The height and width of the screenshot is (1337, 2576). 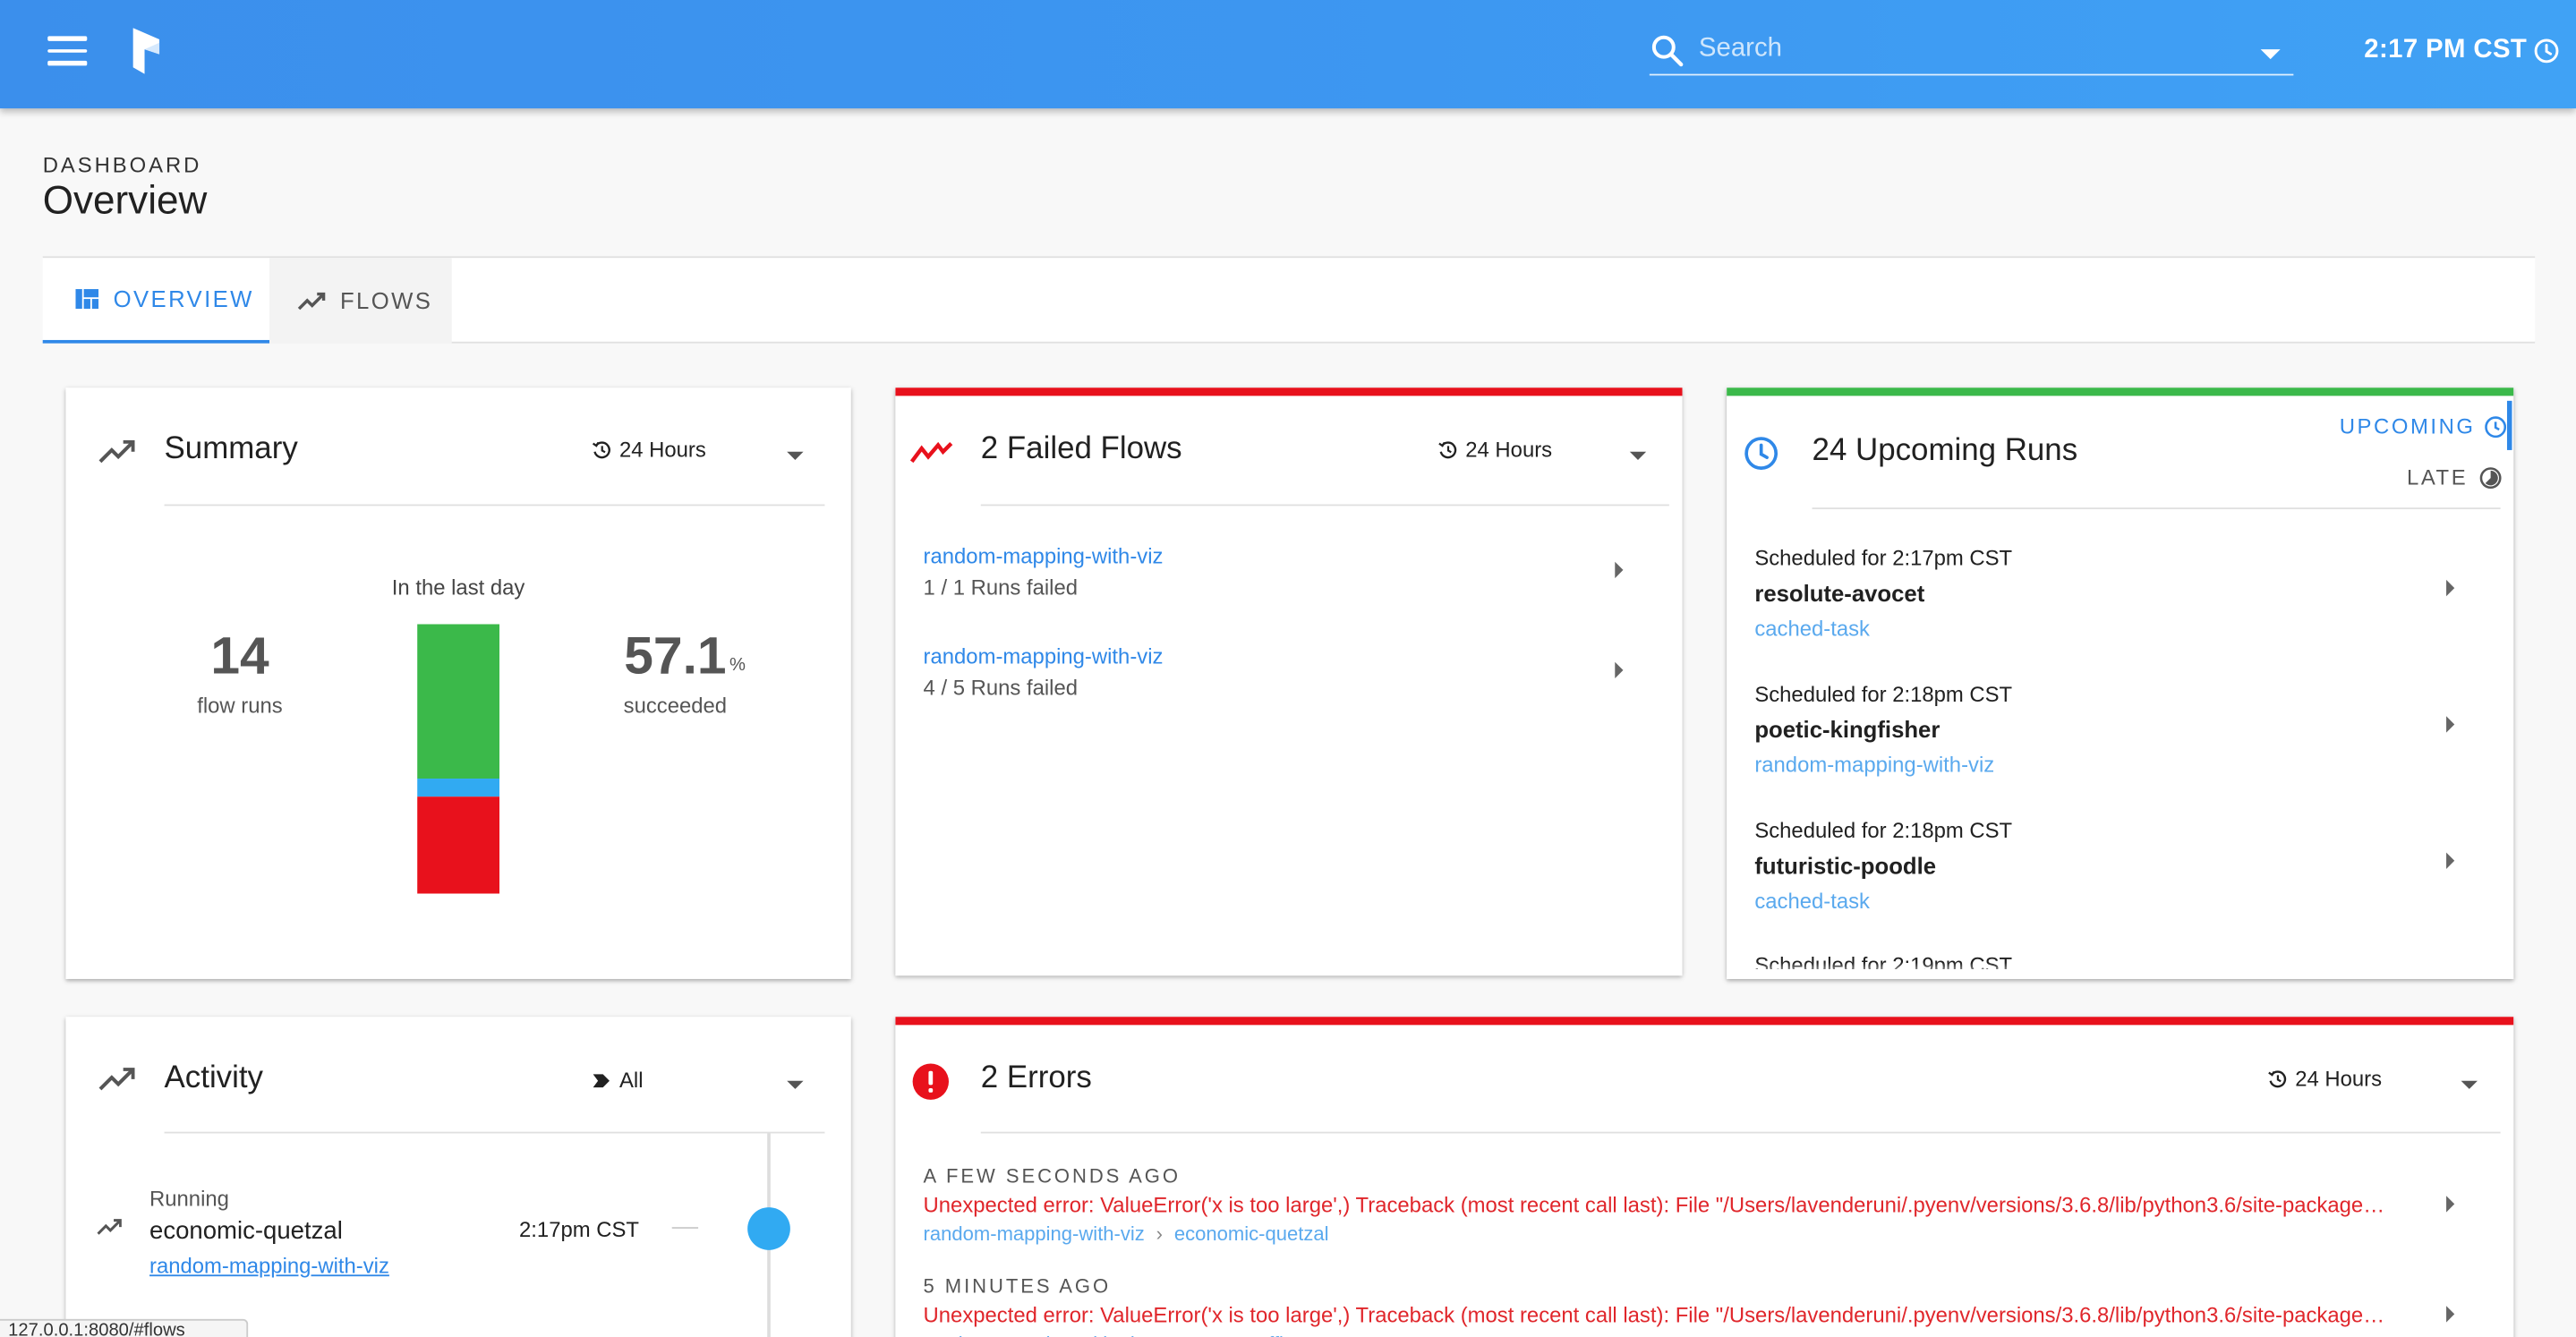 What do you see at coordinates (2120, 971) in the screenshot?
I see `scroll-fade` at bounding box center [2120, 971].